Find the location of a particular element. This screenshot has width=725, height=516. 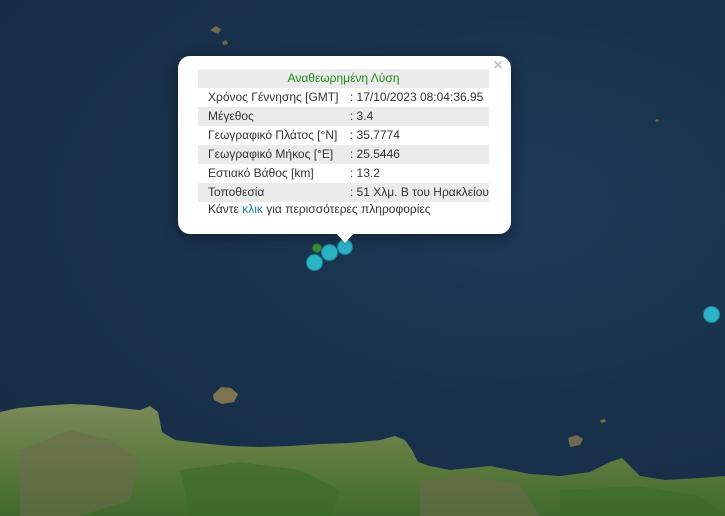

more-info-suffix: για περισσότερες πληροφορίες is located at coordinates (348, 209).